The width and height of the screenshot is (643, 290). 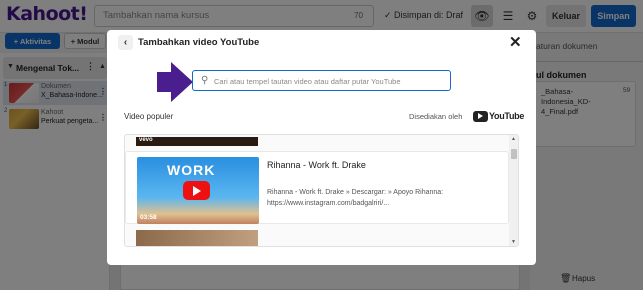 I want to click on video-thumbnail: vevo, so click(x=197, y=141).